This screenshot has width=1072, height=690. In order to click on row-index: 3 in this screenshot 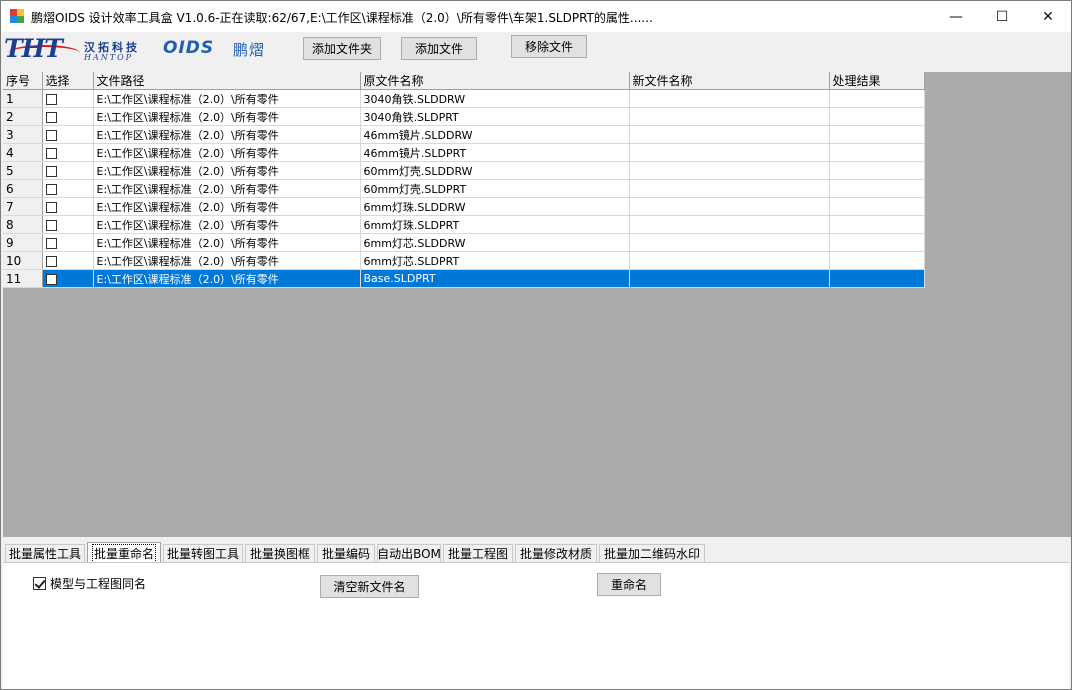, I will do `click(23, 134)`.